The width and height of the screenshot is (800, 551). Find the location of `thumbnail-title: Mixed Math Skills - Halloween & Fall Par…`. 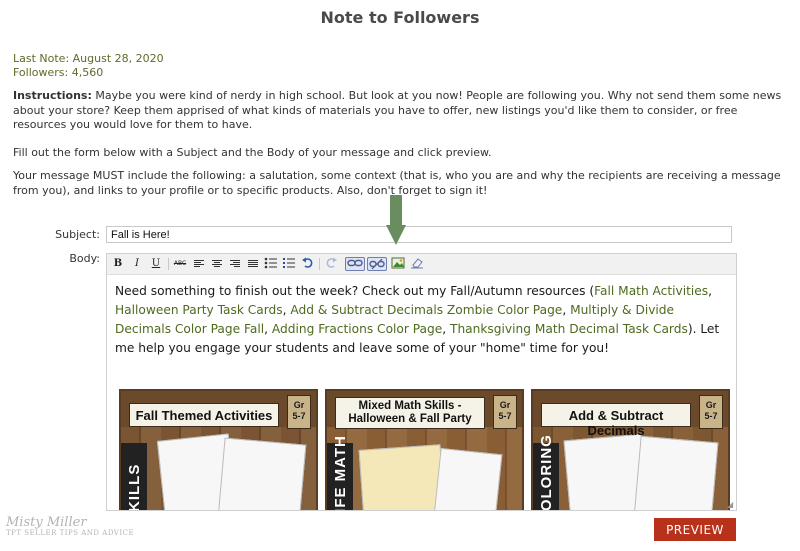

thumbnail-title: Mixed Math Skills - Halloween & Fall Par… is located at coordinates (410, 413).